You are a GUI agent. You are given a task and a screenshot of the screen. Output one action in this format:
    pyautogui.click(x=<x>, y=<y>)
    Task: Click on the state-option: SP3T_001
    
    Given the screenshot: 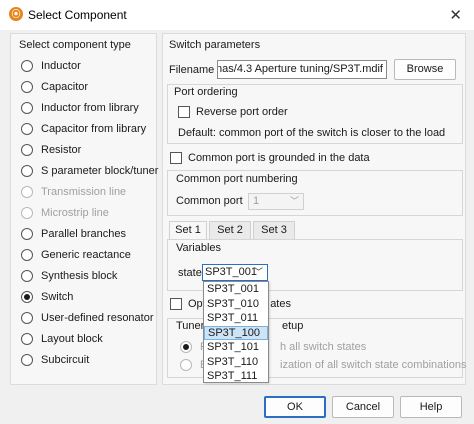 What is the action you would take?
    pyautogui.click(x=236, y=289)
    